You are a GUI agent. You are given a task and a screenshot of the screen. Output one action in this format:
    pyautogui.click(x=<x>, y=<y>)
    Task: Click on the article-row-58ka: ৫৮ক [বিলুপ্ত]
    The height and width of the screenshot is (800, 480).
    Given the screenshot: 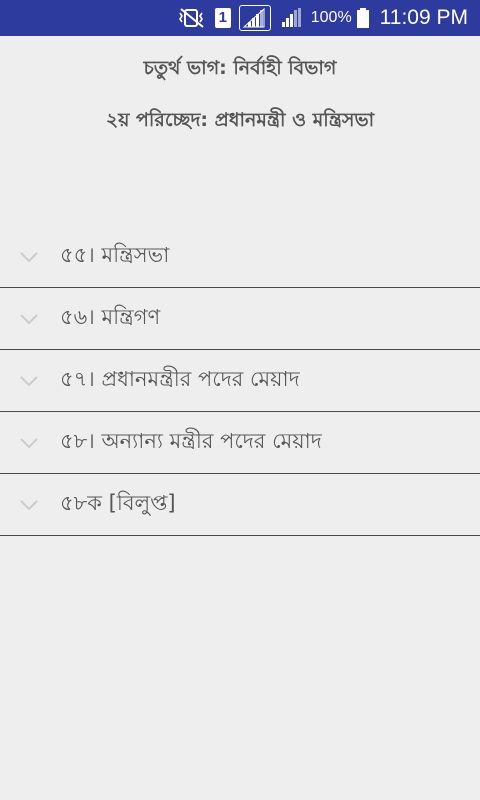 What is the action you would take?
    pyautogui.click(x=240, y=505)
    